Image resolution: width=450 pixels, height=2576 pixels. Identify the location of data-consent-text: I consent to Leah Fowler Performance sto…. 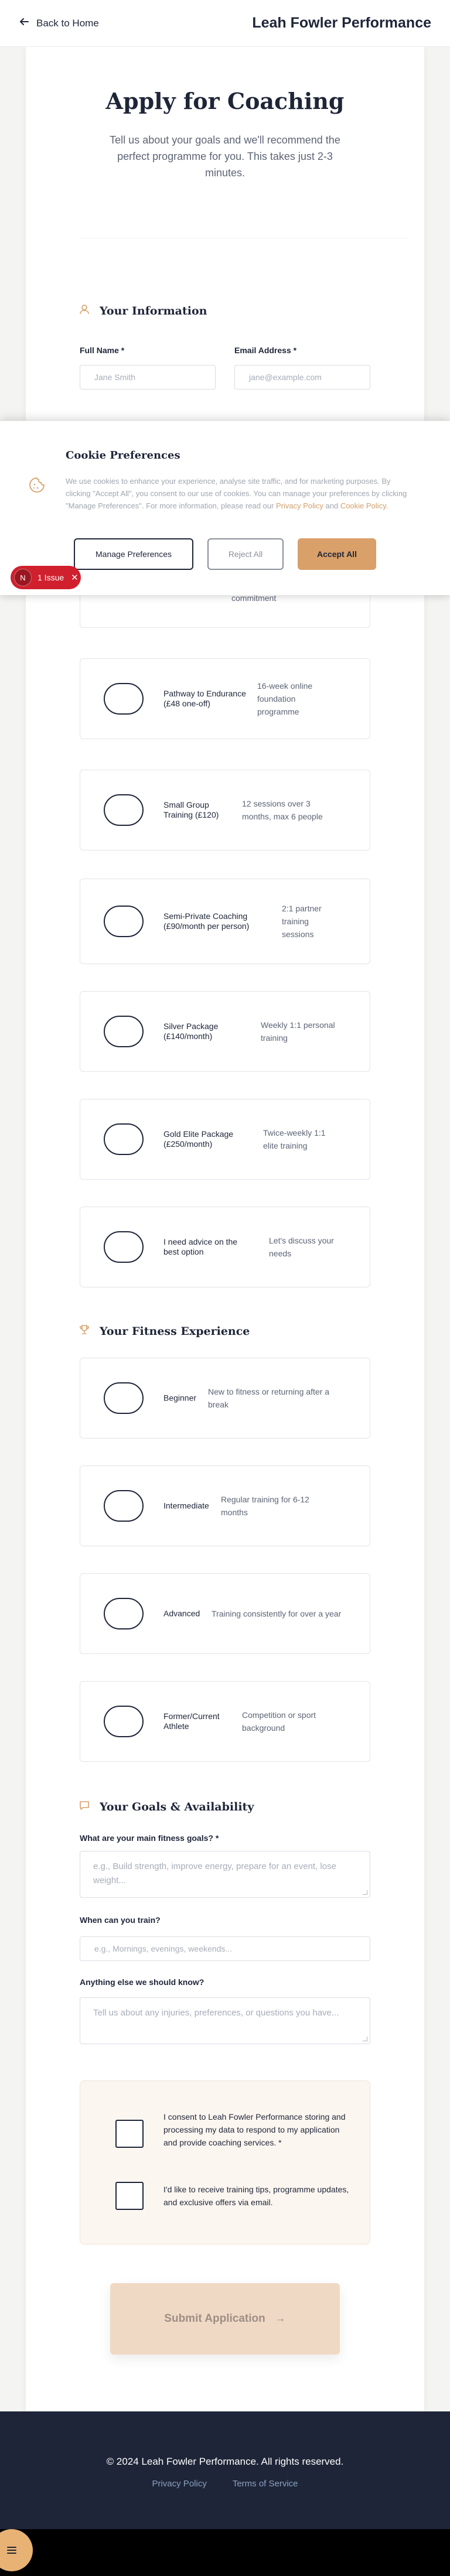
(255, 2129).